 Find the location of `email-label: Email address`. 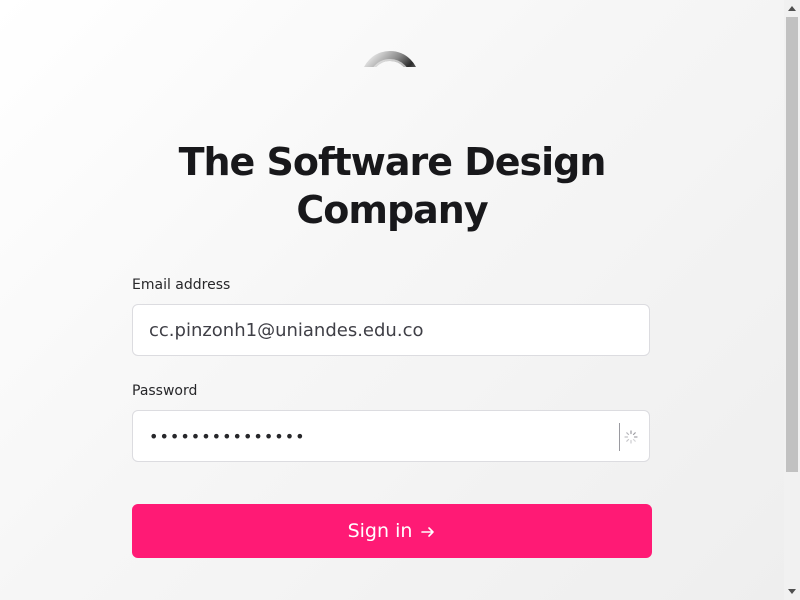

email-label: Email address is located at coordinates (181, 285).